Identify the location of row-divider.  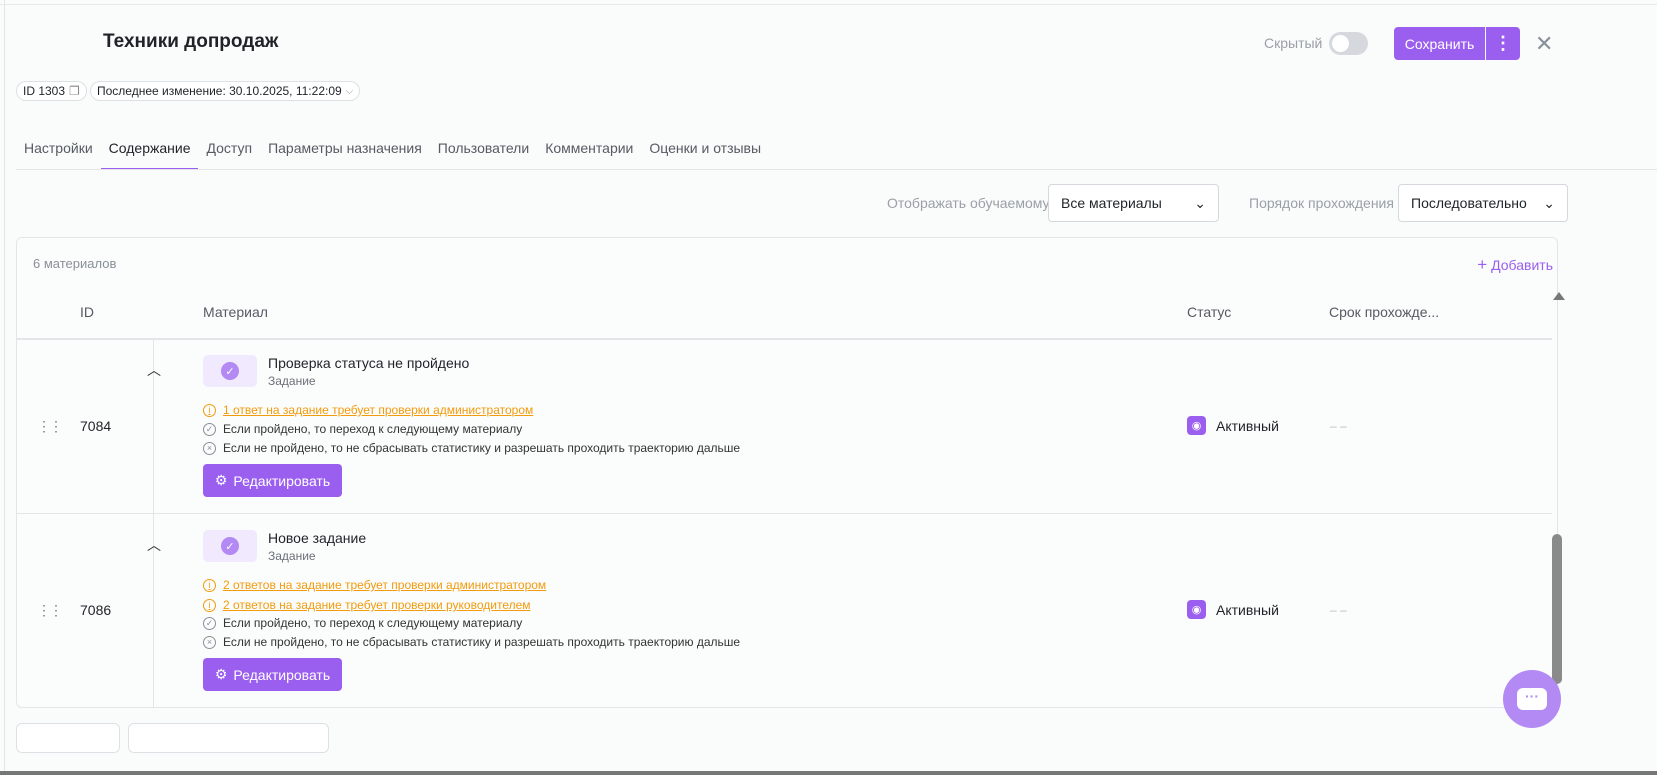
(784, 513).